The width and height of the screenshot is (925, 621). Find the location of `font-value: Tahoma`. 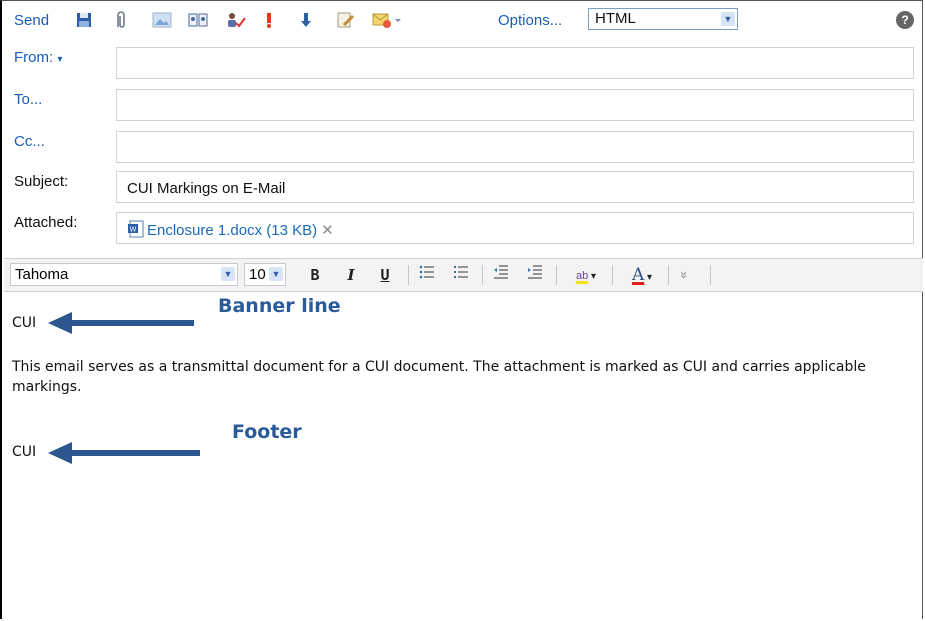

font-value: Tahoma is located at coordinates (42, 274).